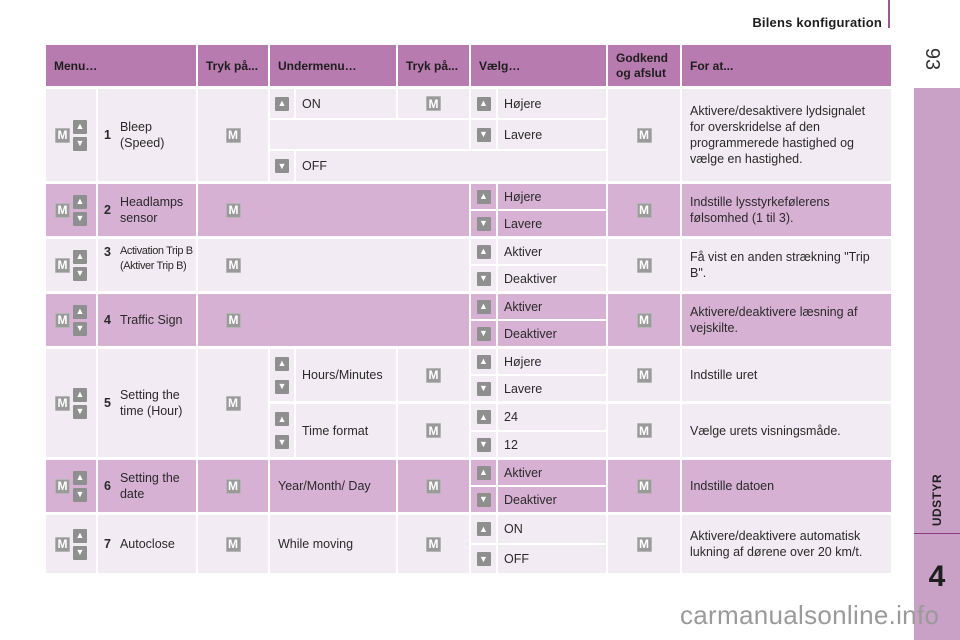  Describe the element at coordinates (346, 430) in the screenshot. I see `submenu-cell: Time format` at that location.